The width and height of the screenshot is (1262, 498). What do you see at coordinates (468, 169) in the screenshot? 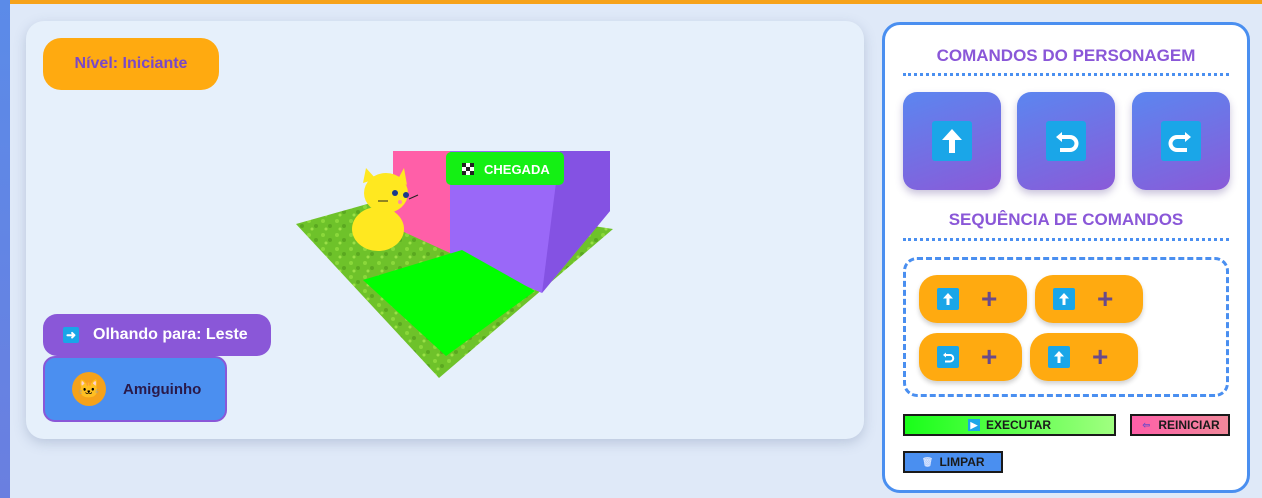
I see `checkered-flag-icon` at bounding box center [468, 169].